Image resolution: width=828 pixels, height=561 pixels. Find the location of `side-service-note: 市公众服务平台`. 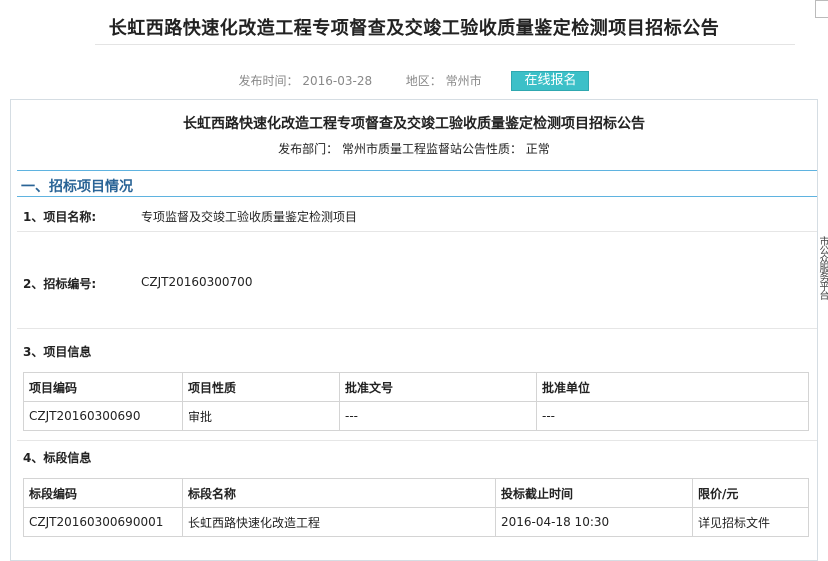

side-service-note: 市公众服务平台 is located at coordinates (822, 267).